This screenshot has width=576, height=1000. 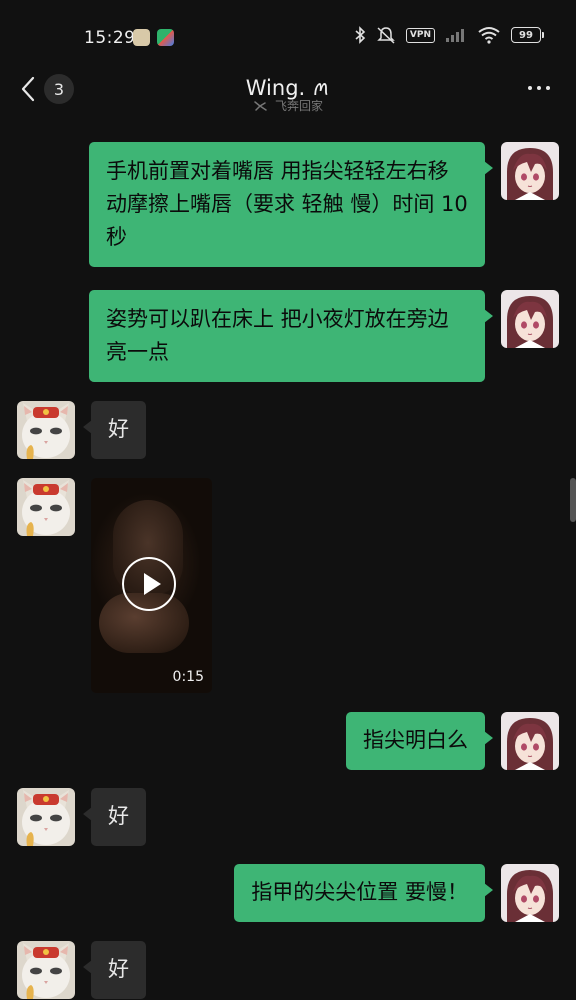 What do you see at coordinates (489, 35) in the screenshot?
I see `wifi-icon` at bounding box center [489, 35].